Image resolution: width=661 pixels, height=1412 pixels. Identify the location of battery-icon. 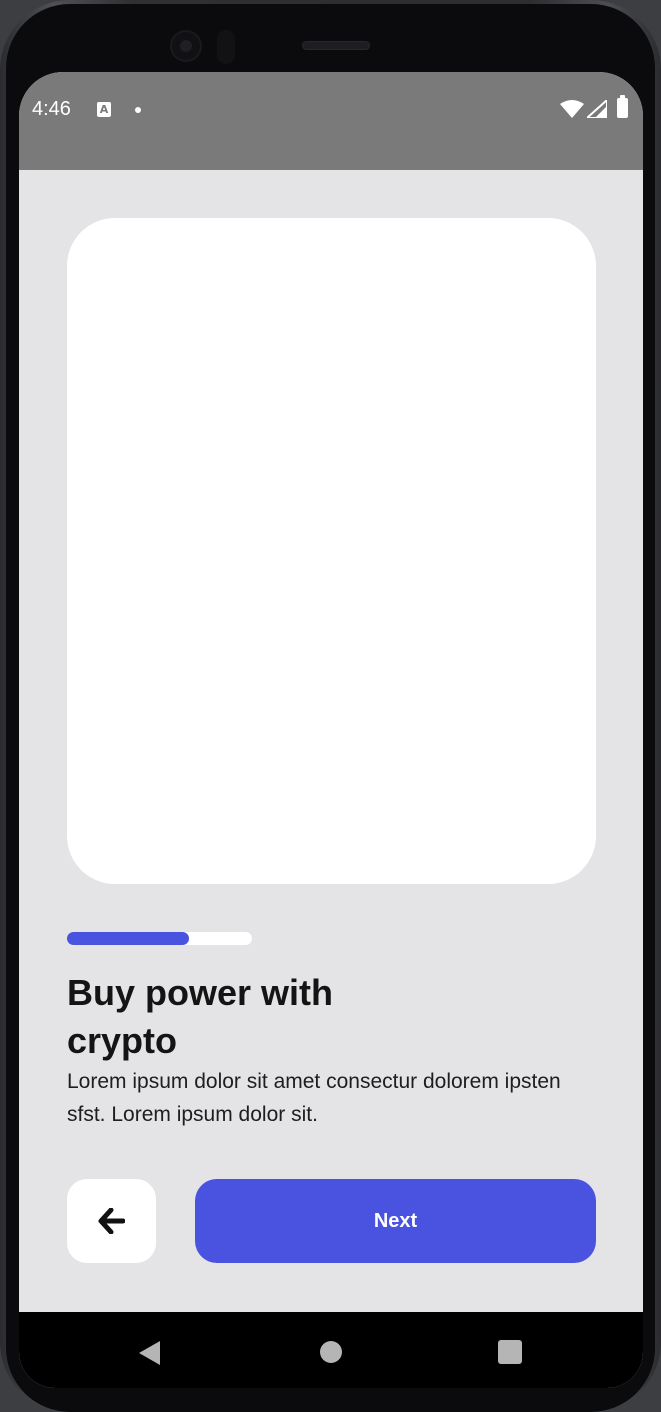
(622, 106).